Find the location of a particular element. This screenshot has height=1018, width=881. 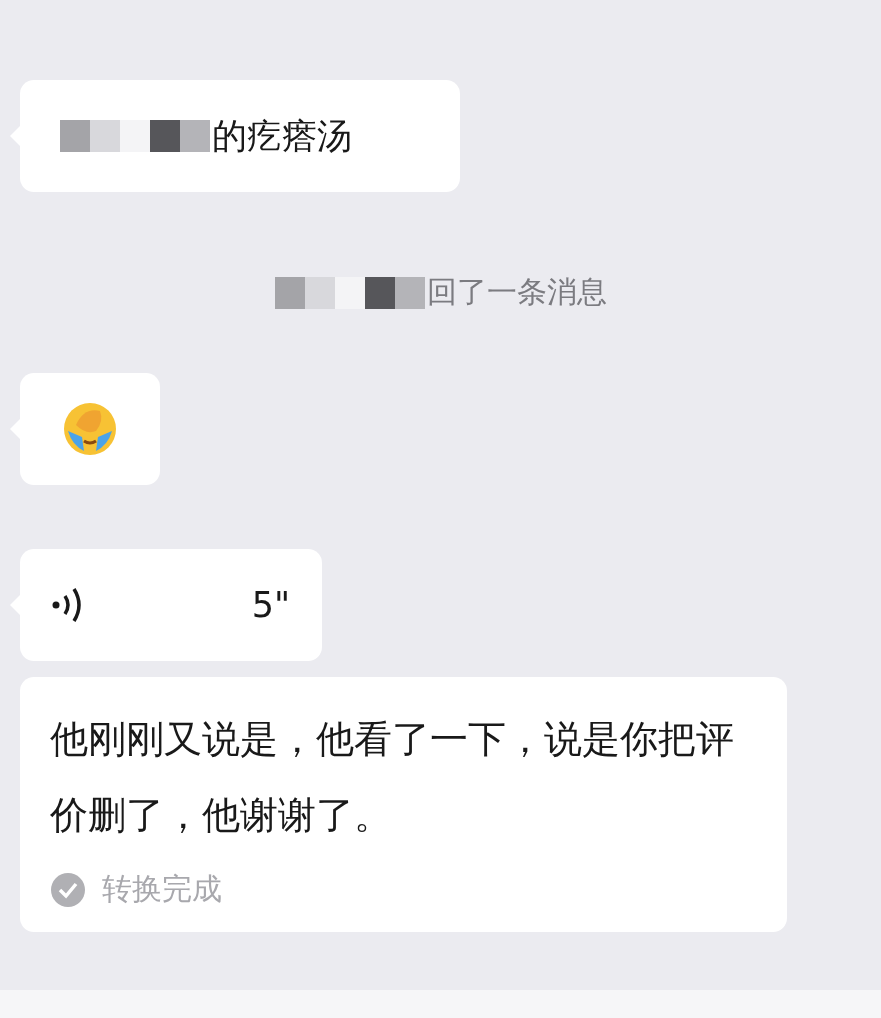

transcript-text: 他刚刚又说是，他看了一下，说是你把评价删了，他谢谢了。 is located at coordinates (392, 777).